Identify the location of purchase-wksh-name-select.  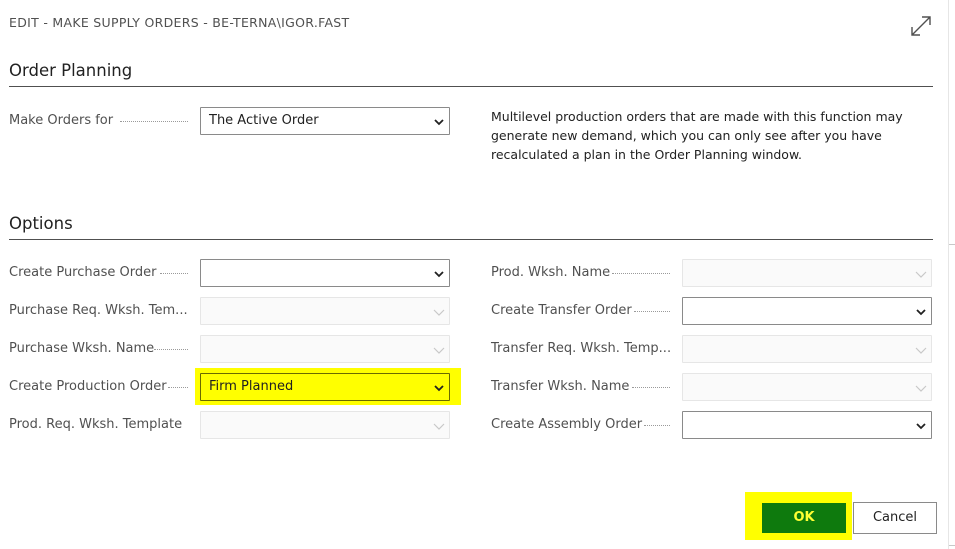
(325, 349).